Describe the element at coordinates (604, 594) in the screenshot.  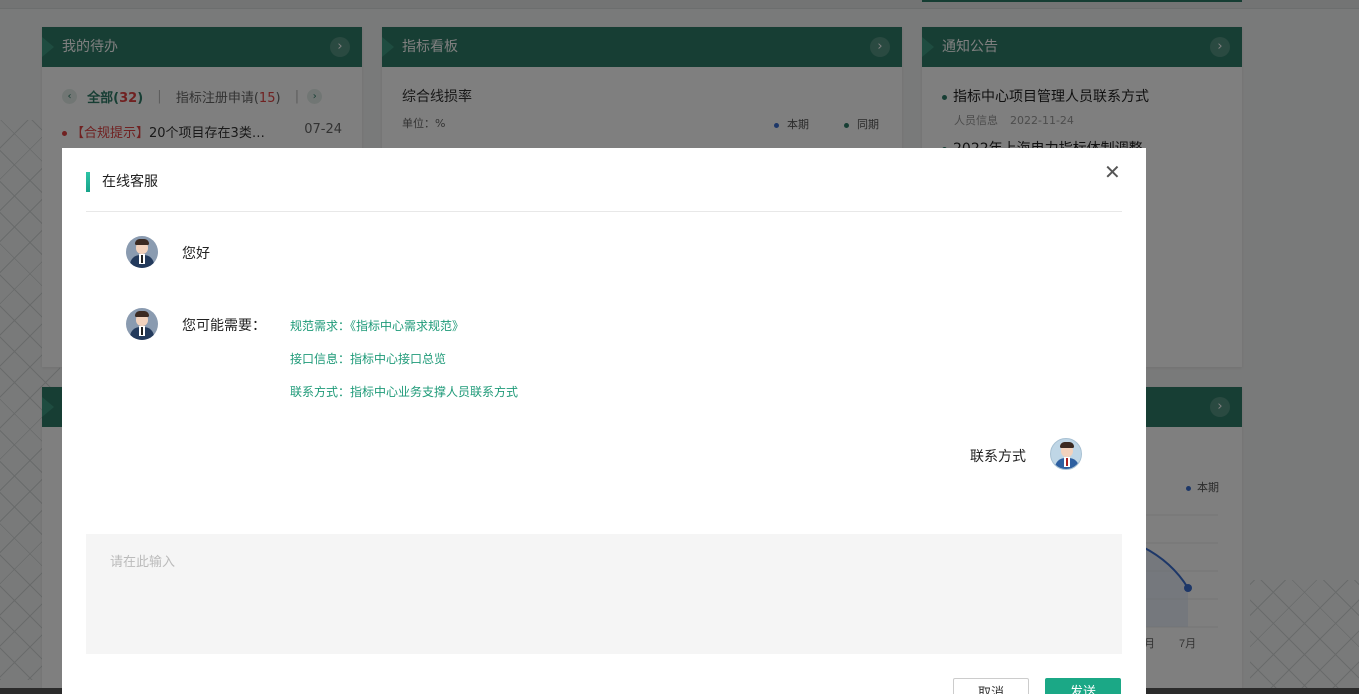
I see `message-input` at that location.